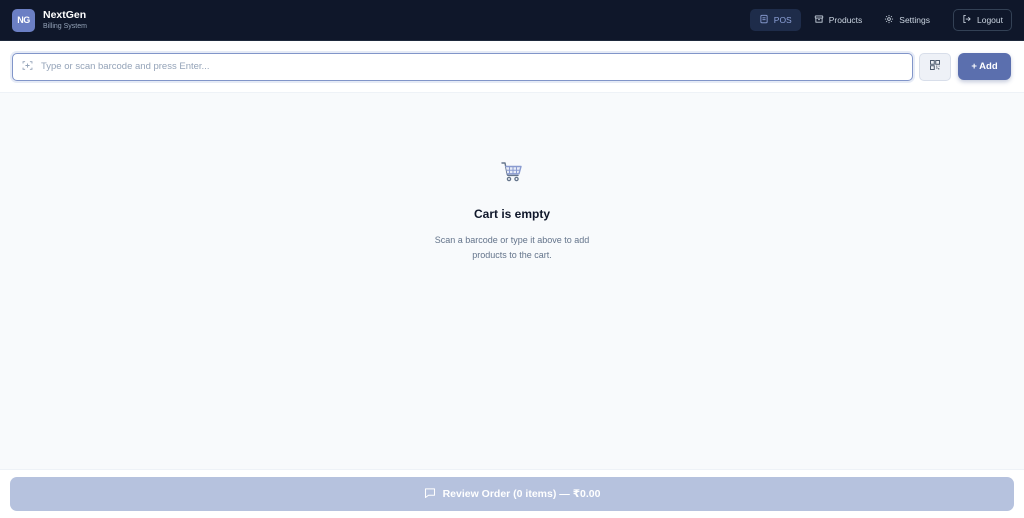  I want to click on brand: NG NextGen Billing System, so click(49, 20).